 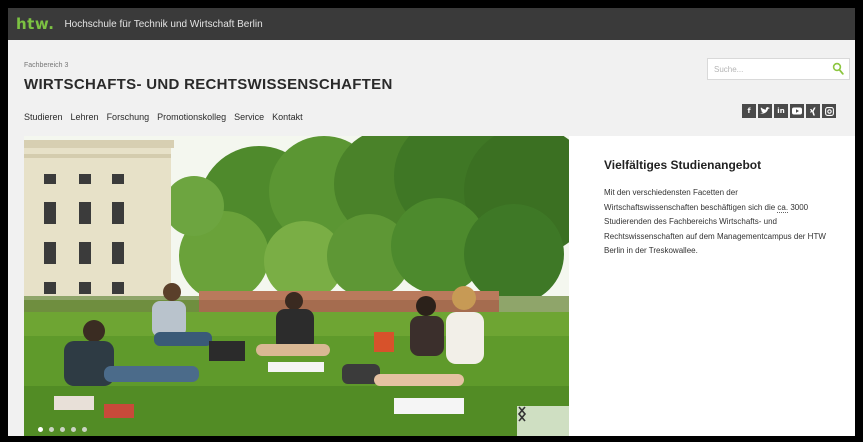 What do you see at coordinates (838, 69) in the screenshot?
I see `search-icon` at bounding box center [838, 69].